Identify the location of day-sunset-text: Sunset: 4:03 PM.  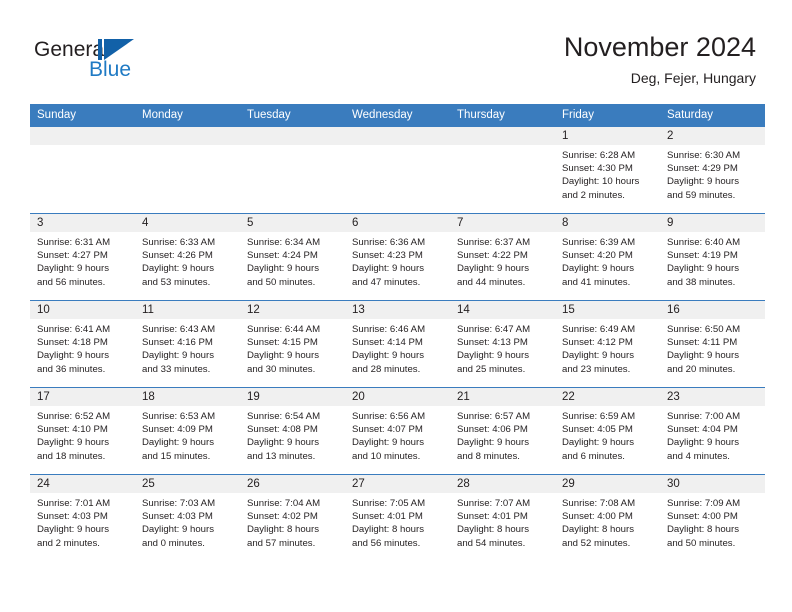
(72, 517).